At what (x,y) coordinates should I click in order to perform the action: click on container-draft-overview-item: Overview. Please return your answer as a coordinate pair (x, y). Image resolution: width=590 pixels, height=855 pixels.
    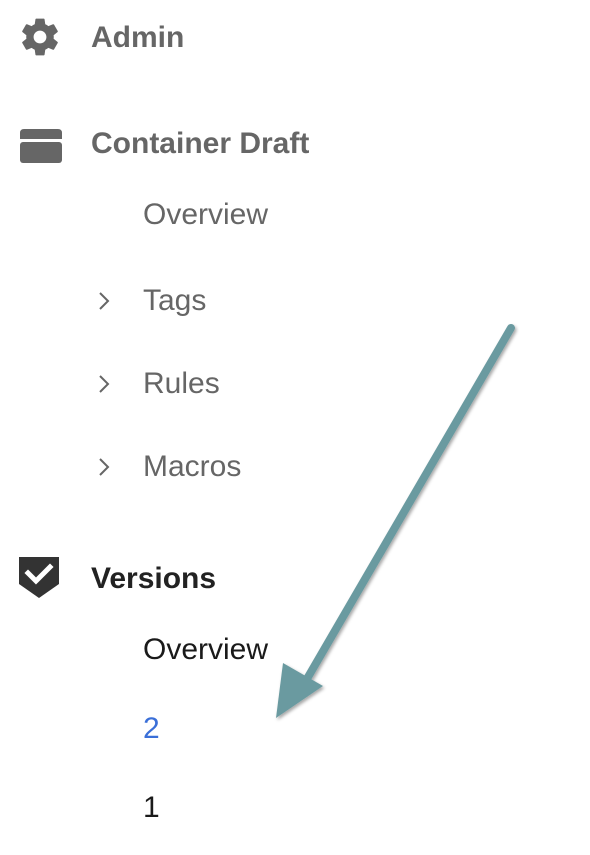
    Looking at the image, I should click on (200, 215).